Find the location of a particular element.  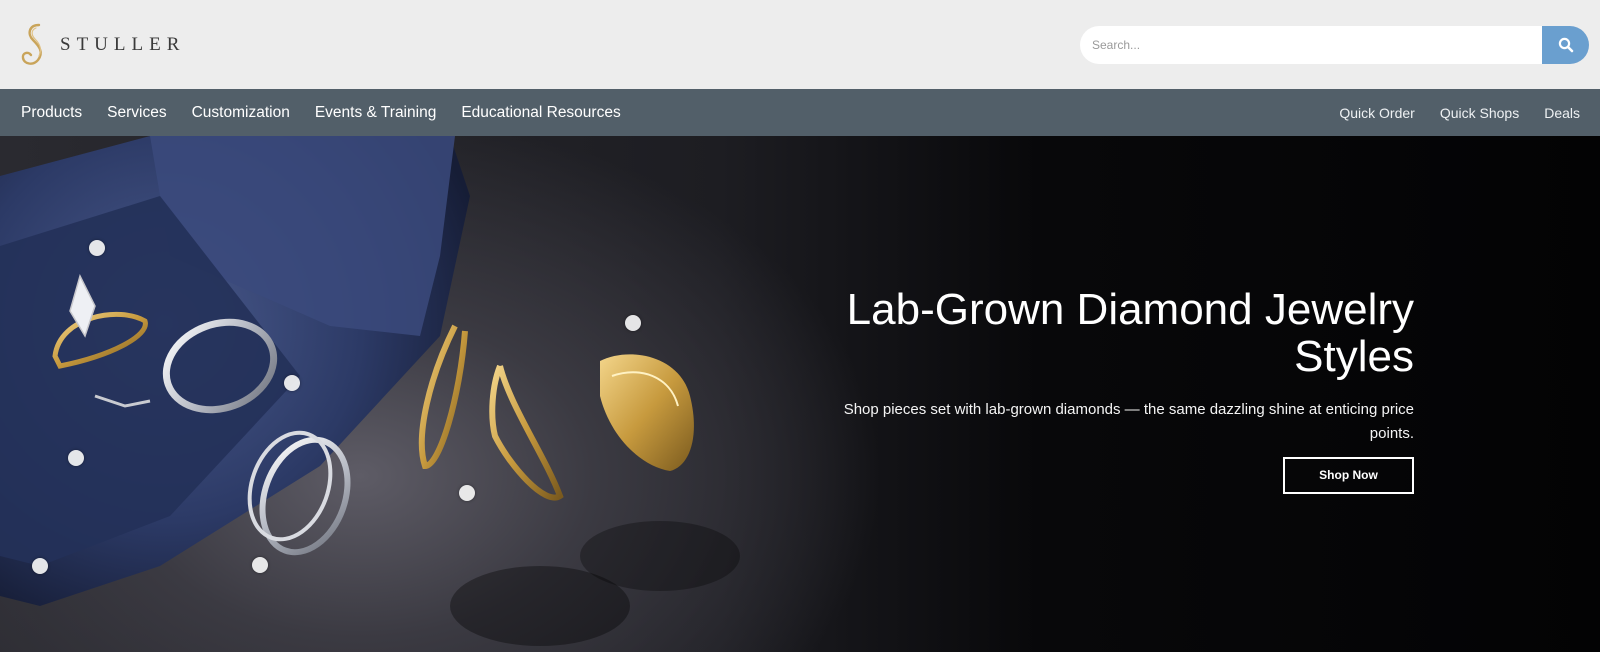

search-bar is located at coordinates (1334, 45).